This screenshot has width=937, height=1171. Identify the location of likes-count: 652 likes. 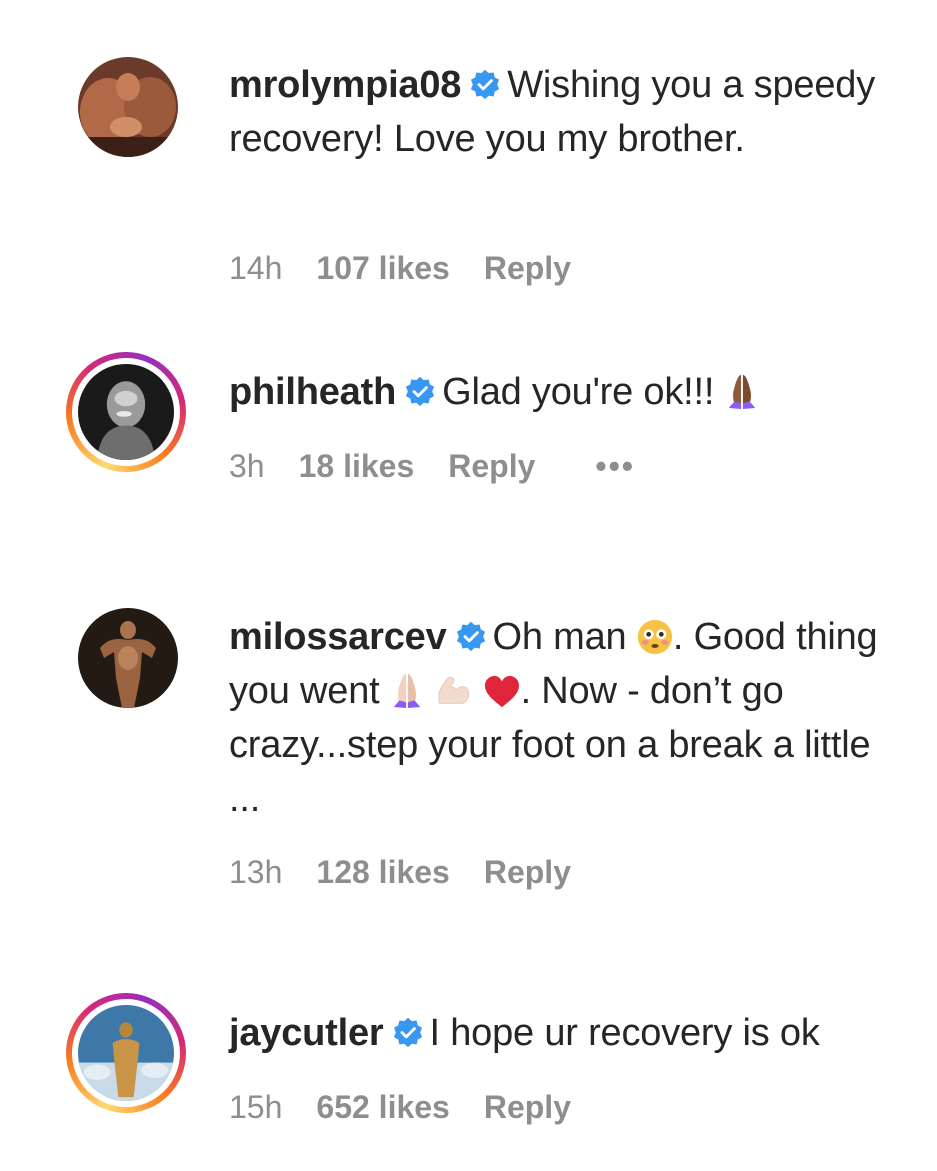
(382, 1107).